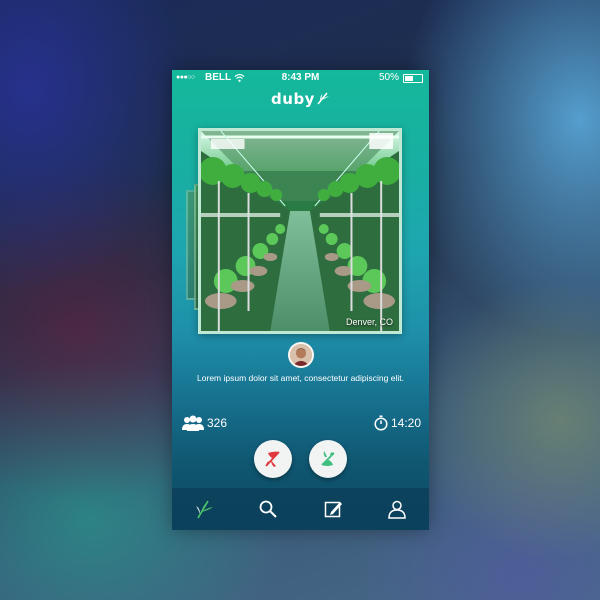 This screenshot has height=600, width=600. What do you see at coordinates (217, 423) in the screenshot?
I see `followers-count: 326` at bounding box center [217, 423].